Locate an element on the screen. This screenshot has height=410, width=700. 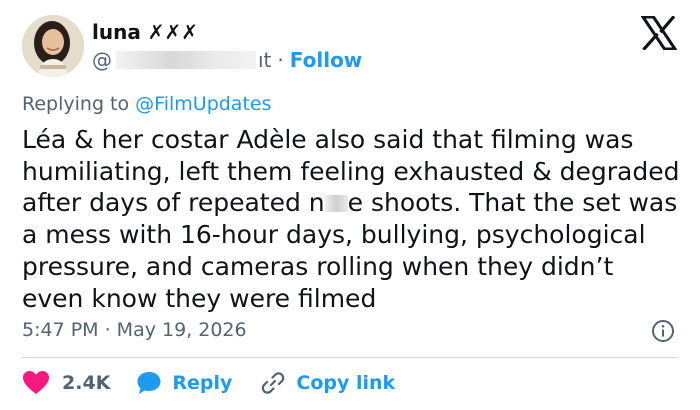
copy-link-button: Copy link is located at coordinates (327, 383).